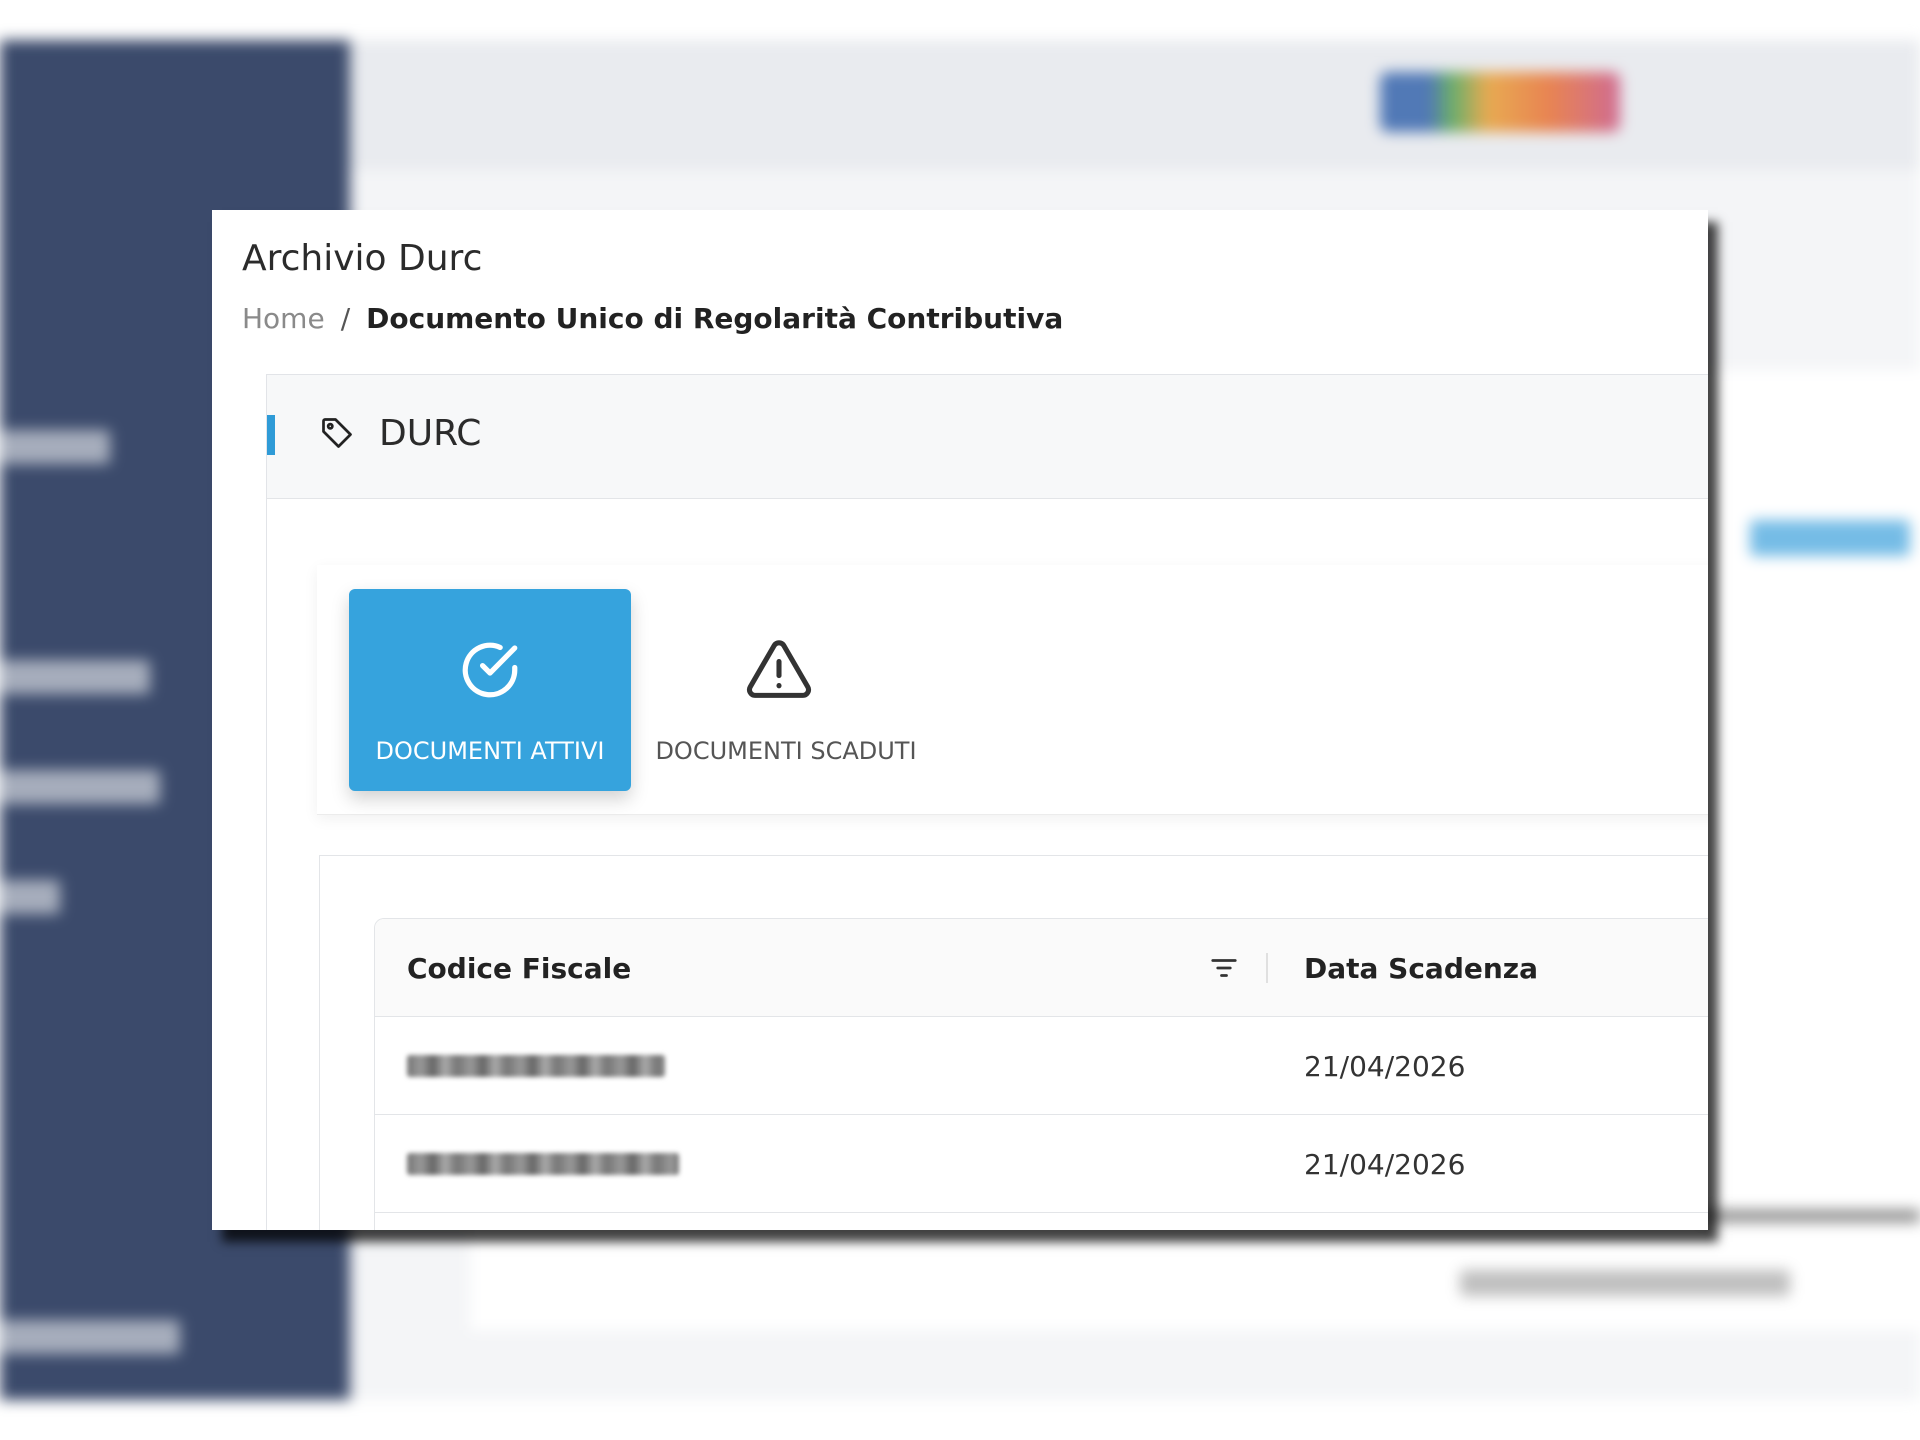  I want to click on tab-documenti-attivi: DOCUMENTI ATTIVI, so click(490, 690).